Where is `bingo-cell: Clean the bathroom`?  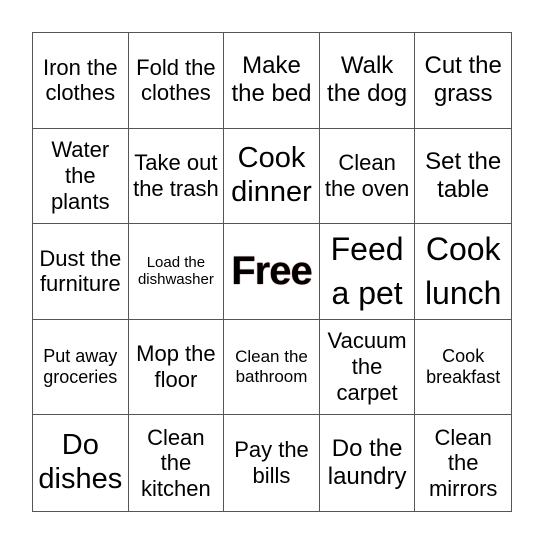
bingo-cell: Clean the bathroom is located at coordinates (272, 367).